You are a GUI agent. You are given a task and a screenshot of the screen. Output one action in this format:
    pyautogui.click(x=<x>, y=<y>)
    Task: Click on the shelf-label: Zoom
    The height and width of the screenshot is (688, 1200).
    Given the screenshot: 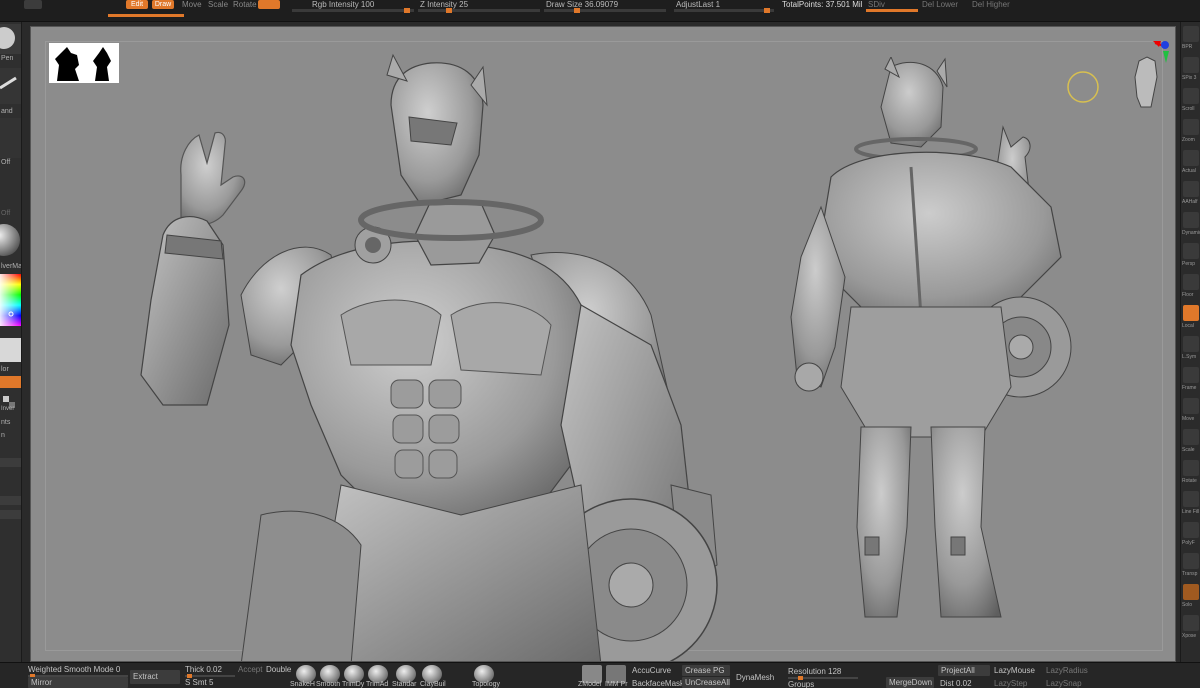 What is the action you would take?
    pyautogui.click(x=1188, y=140)
    